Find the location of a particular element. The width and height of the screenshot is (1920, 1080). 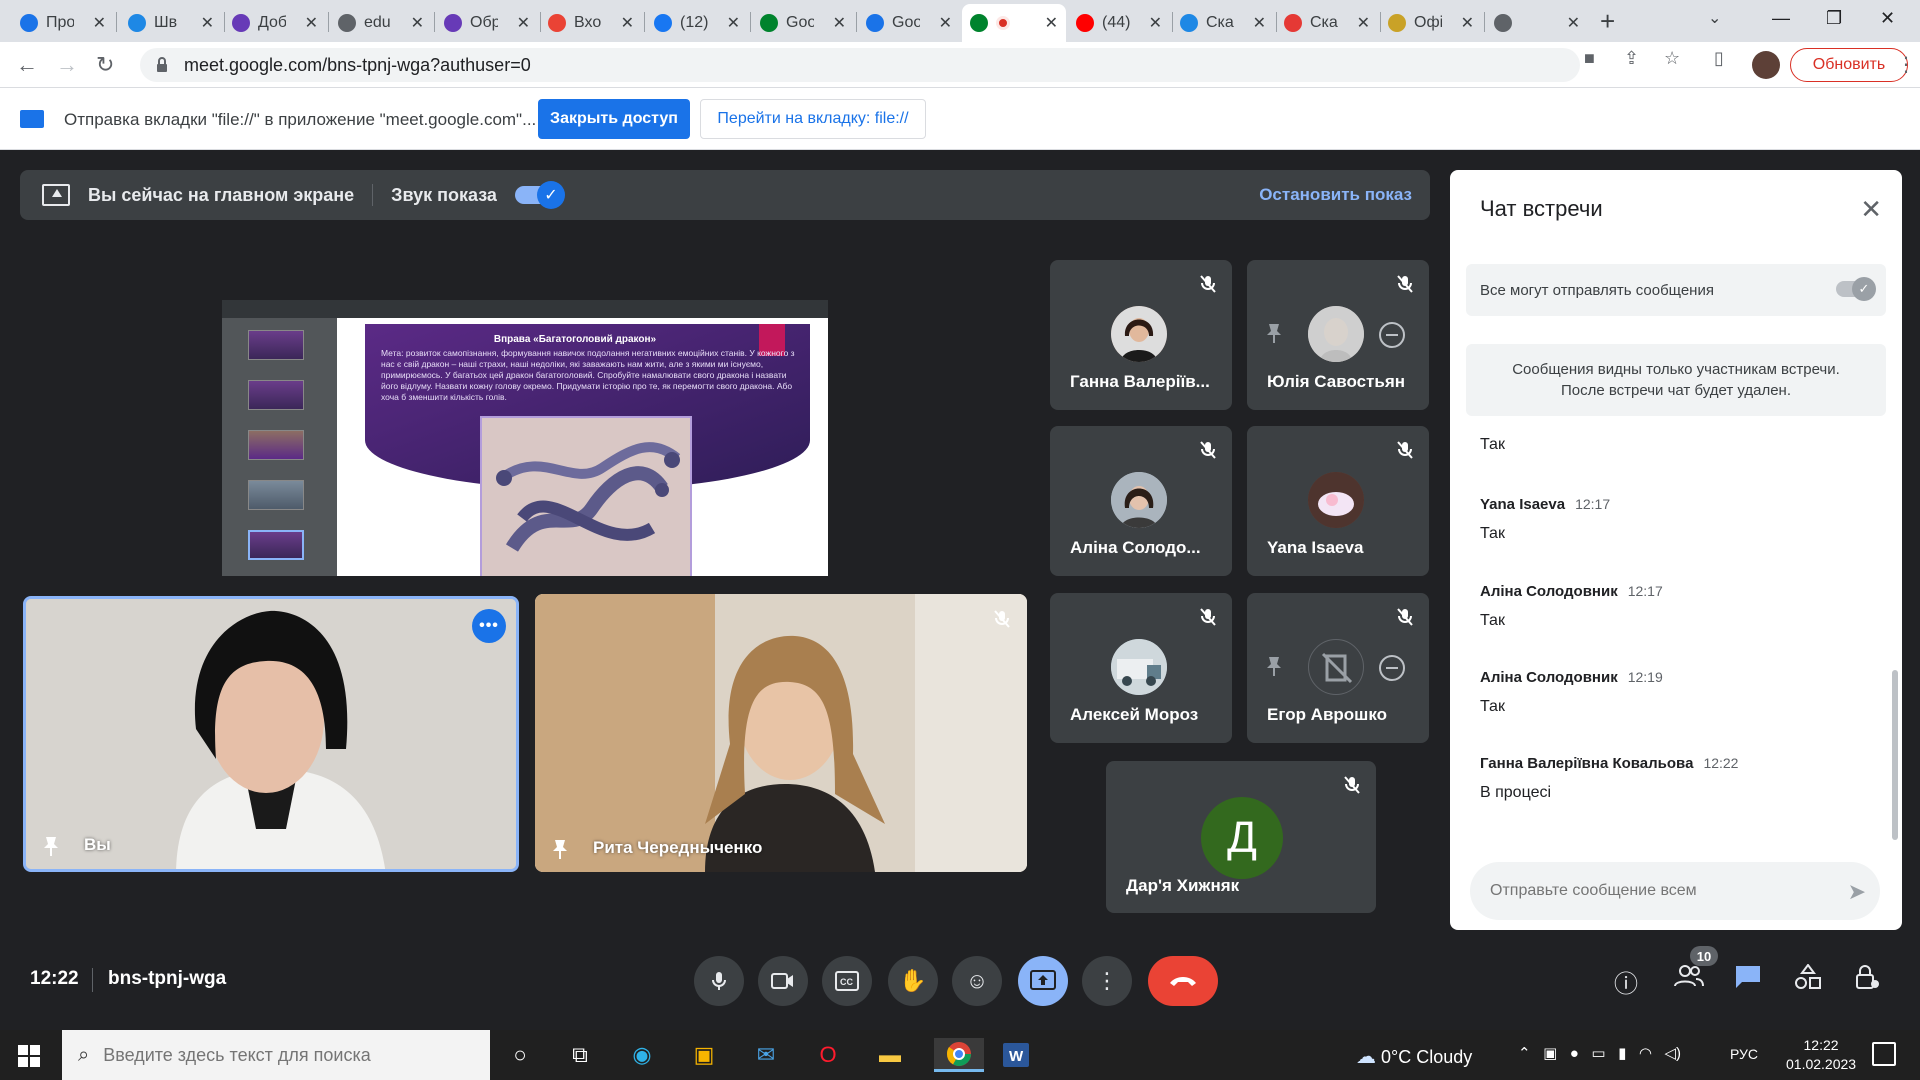

close-window-icon: ✕ is located at coordinates (1887, 18).